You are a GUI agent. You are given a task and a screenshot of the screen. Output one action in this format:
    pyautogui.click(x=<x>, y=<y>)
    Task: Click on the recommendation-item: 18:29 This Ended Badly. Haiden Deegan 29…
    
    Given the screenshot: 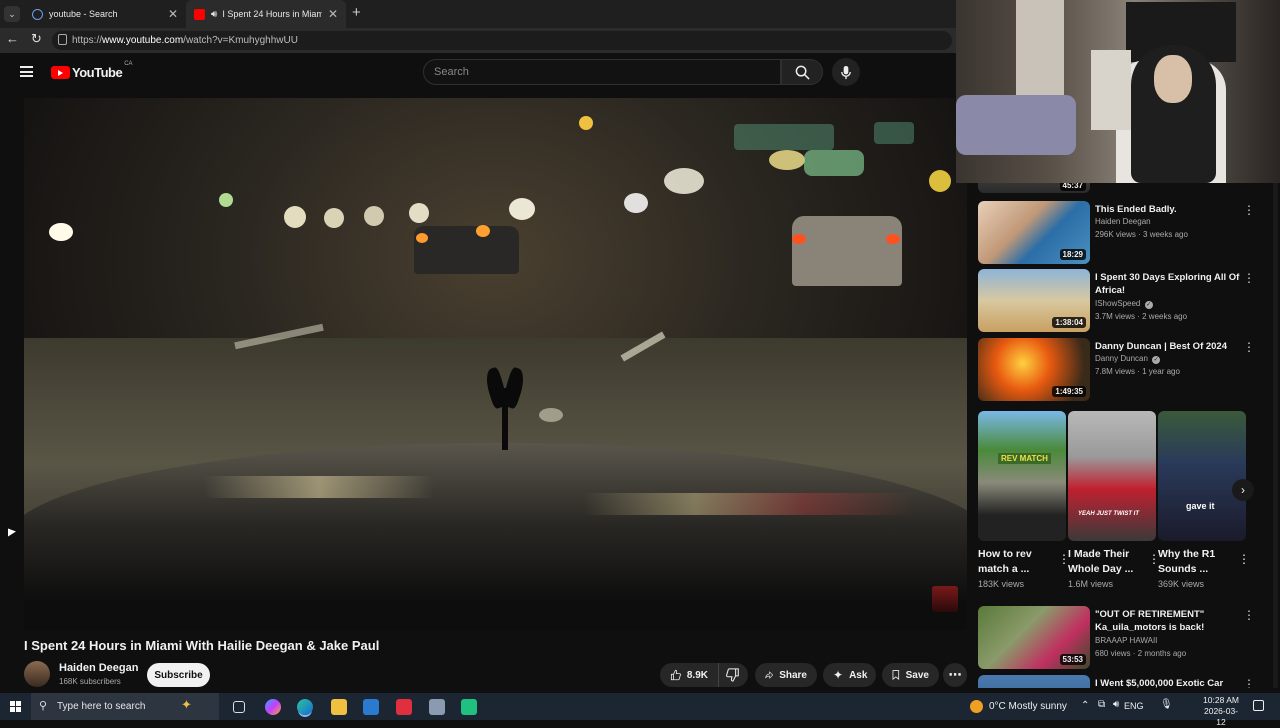 What is the action you would take?
    pyautogui.click(x=1128, y=233)
    